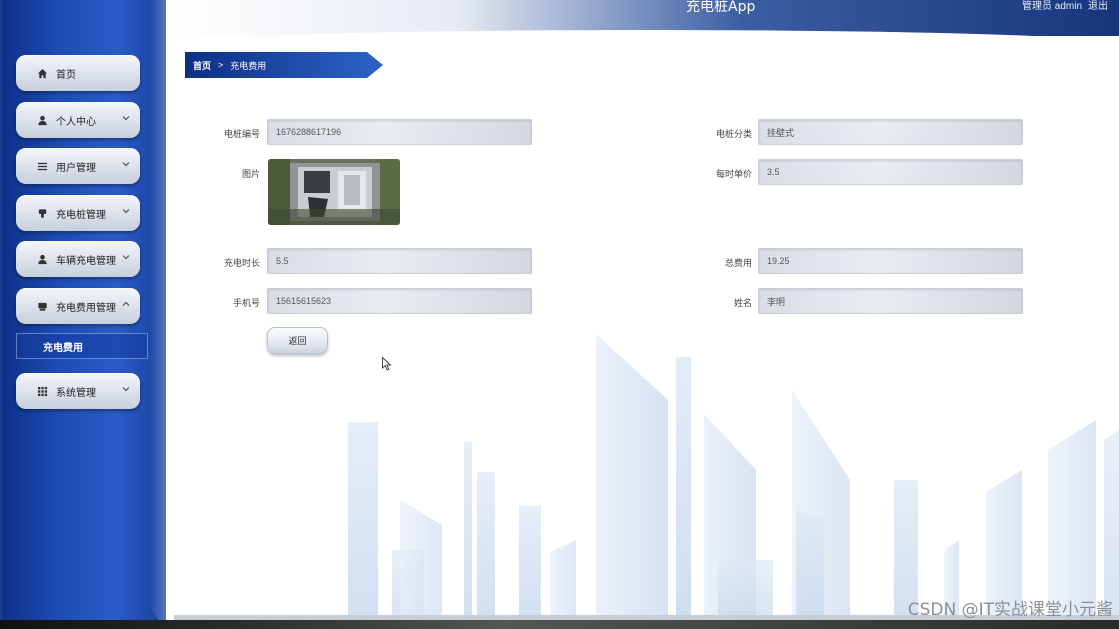  Describe the element at coordinates (733, 174) in the screenshot. I see `hourly-price-label: 每时单价` at that location.